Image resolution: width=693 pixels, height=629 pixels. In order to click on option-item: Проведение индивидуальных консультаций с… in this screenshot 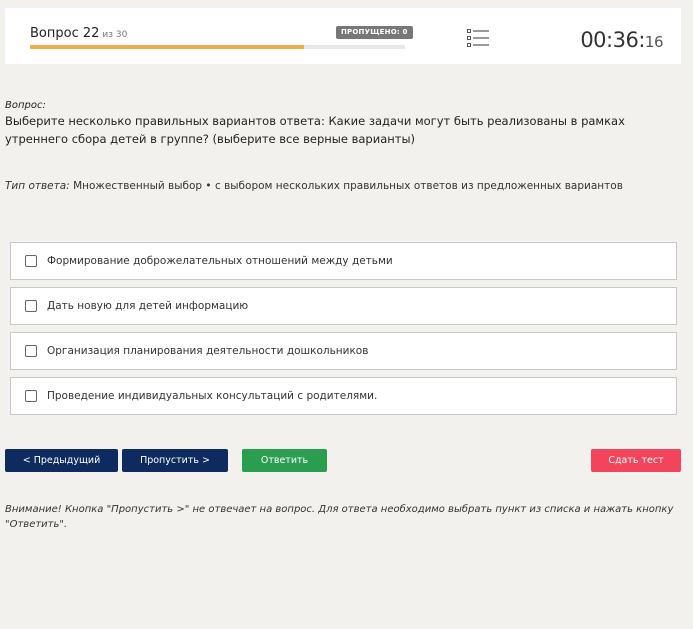, I will do `click(343, 396)`.